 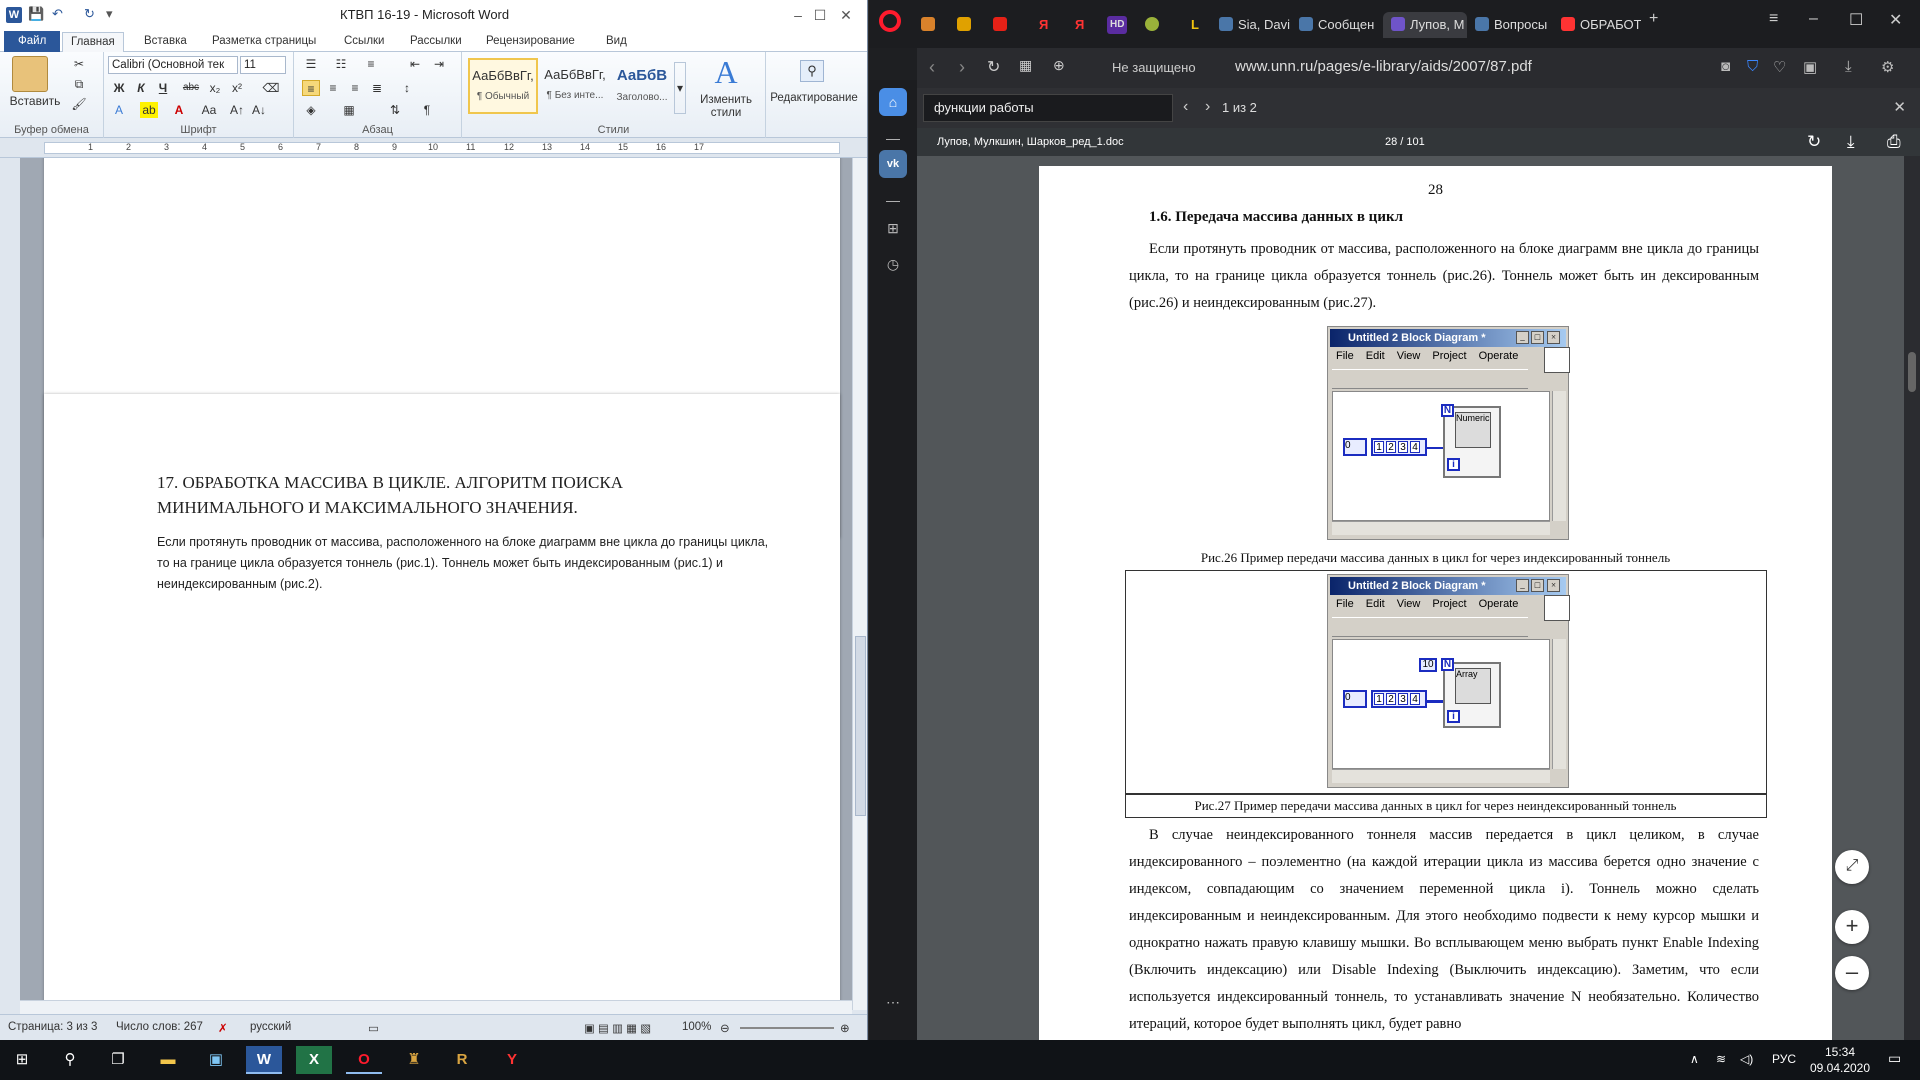 I want to click on word-count: Число слов: 267, so click(x=159, y=1027).